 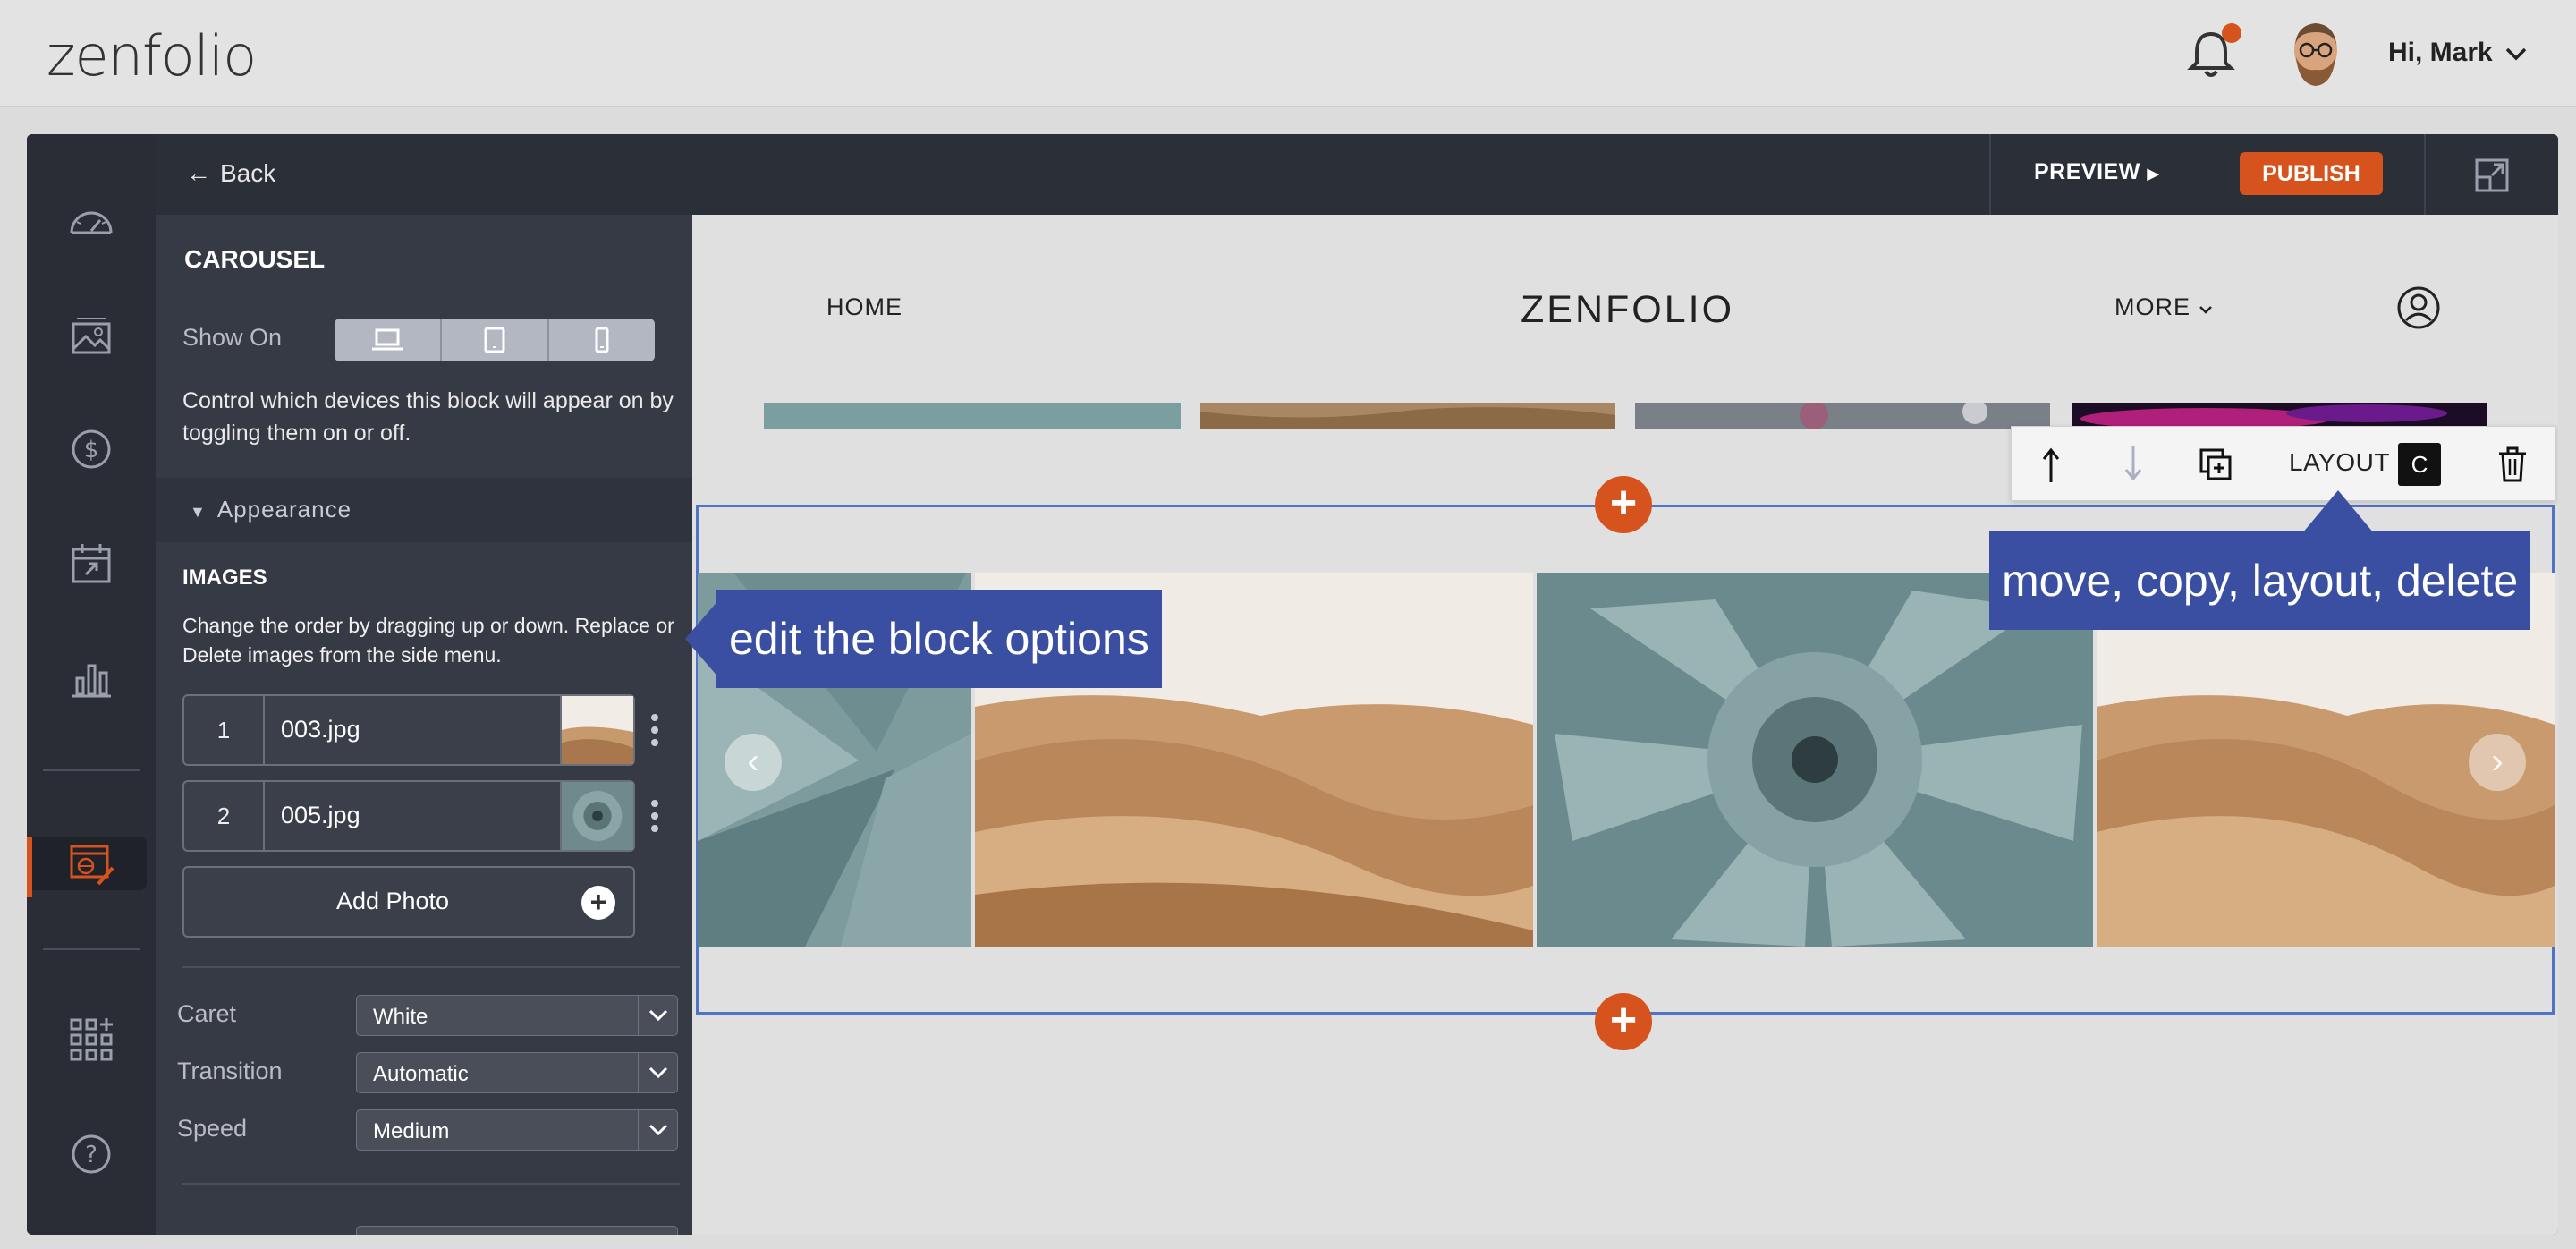 I want to click on image-thumbnail-desert, so click(x=596, y=730).